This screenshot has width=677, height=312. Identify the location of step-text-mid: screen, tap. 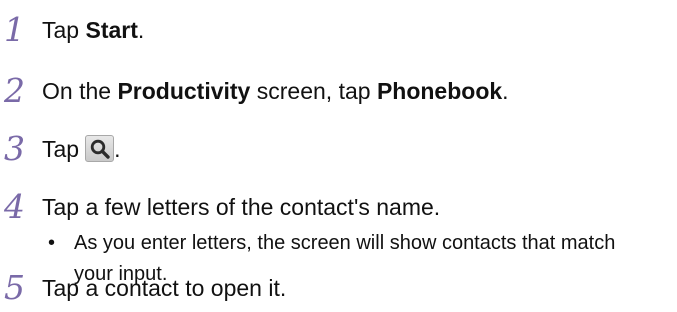
(313, 91).